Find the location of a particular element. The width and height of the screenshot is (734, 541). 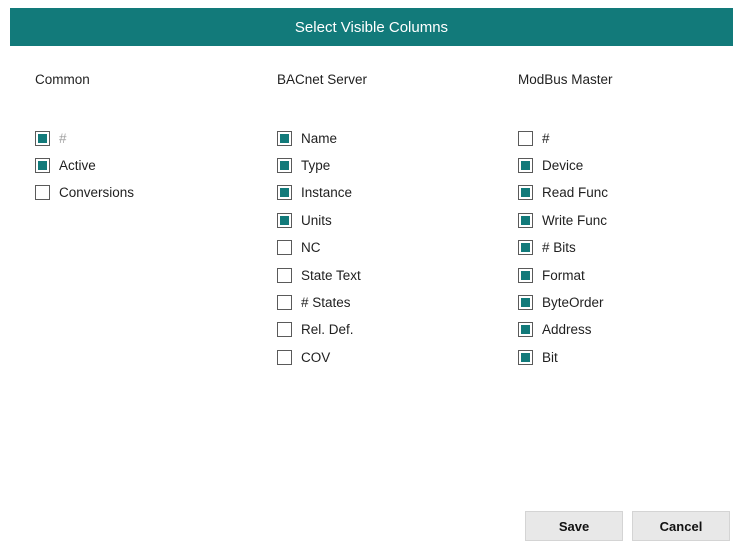

checkbox-label: Bit is located at coordinates (550, 357).